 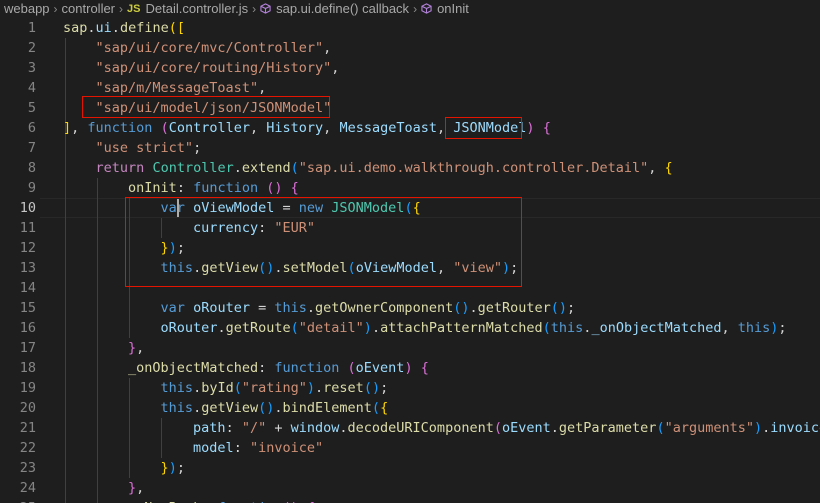 I want to click on code-token: extend, so click(x=266, y=168).